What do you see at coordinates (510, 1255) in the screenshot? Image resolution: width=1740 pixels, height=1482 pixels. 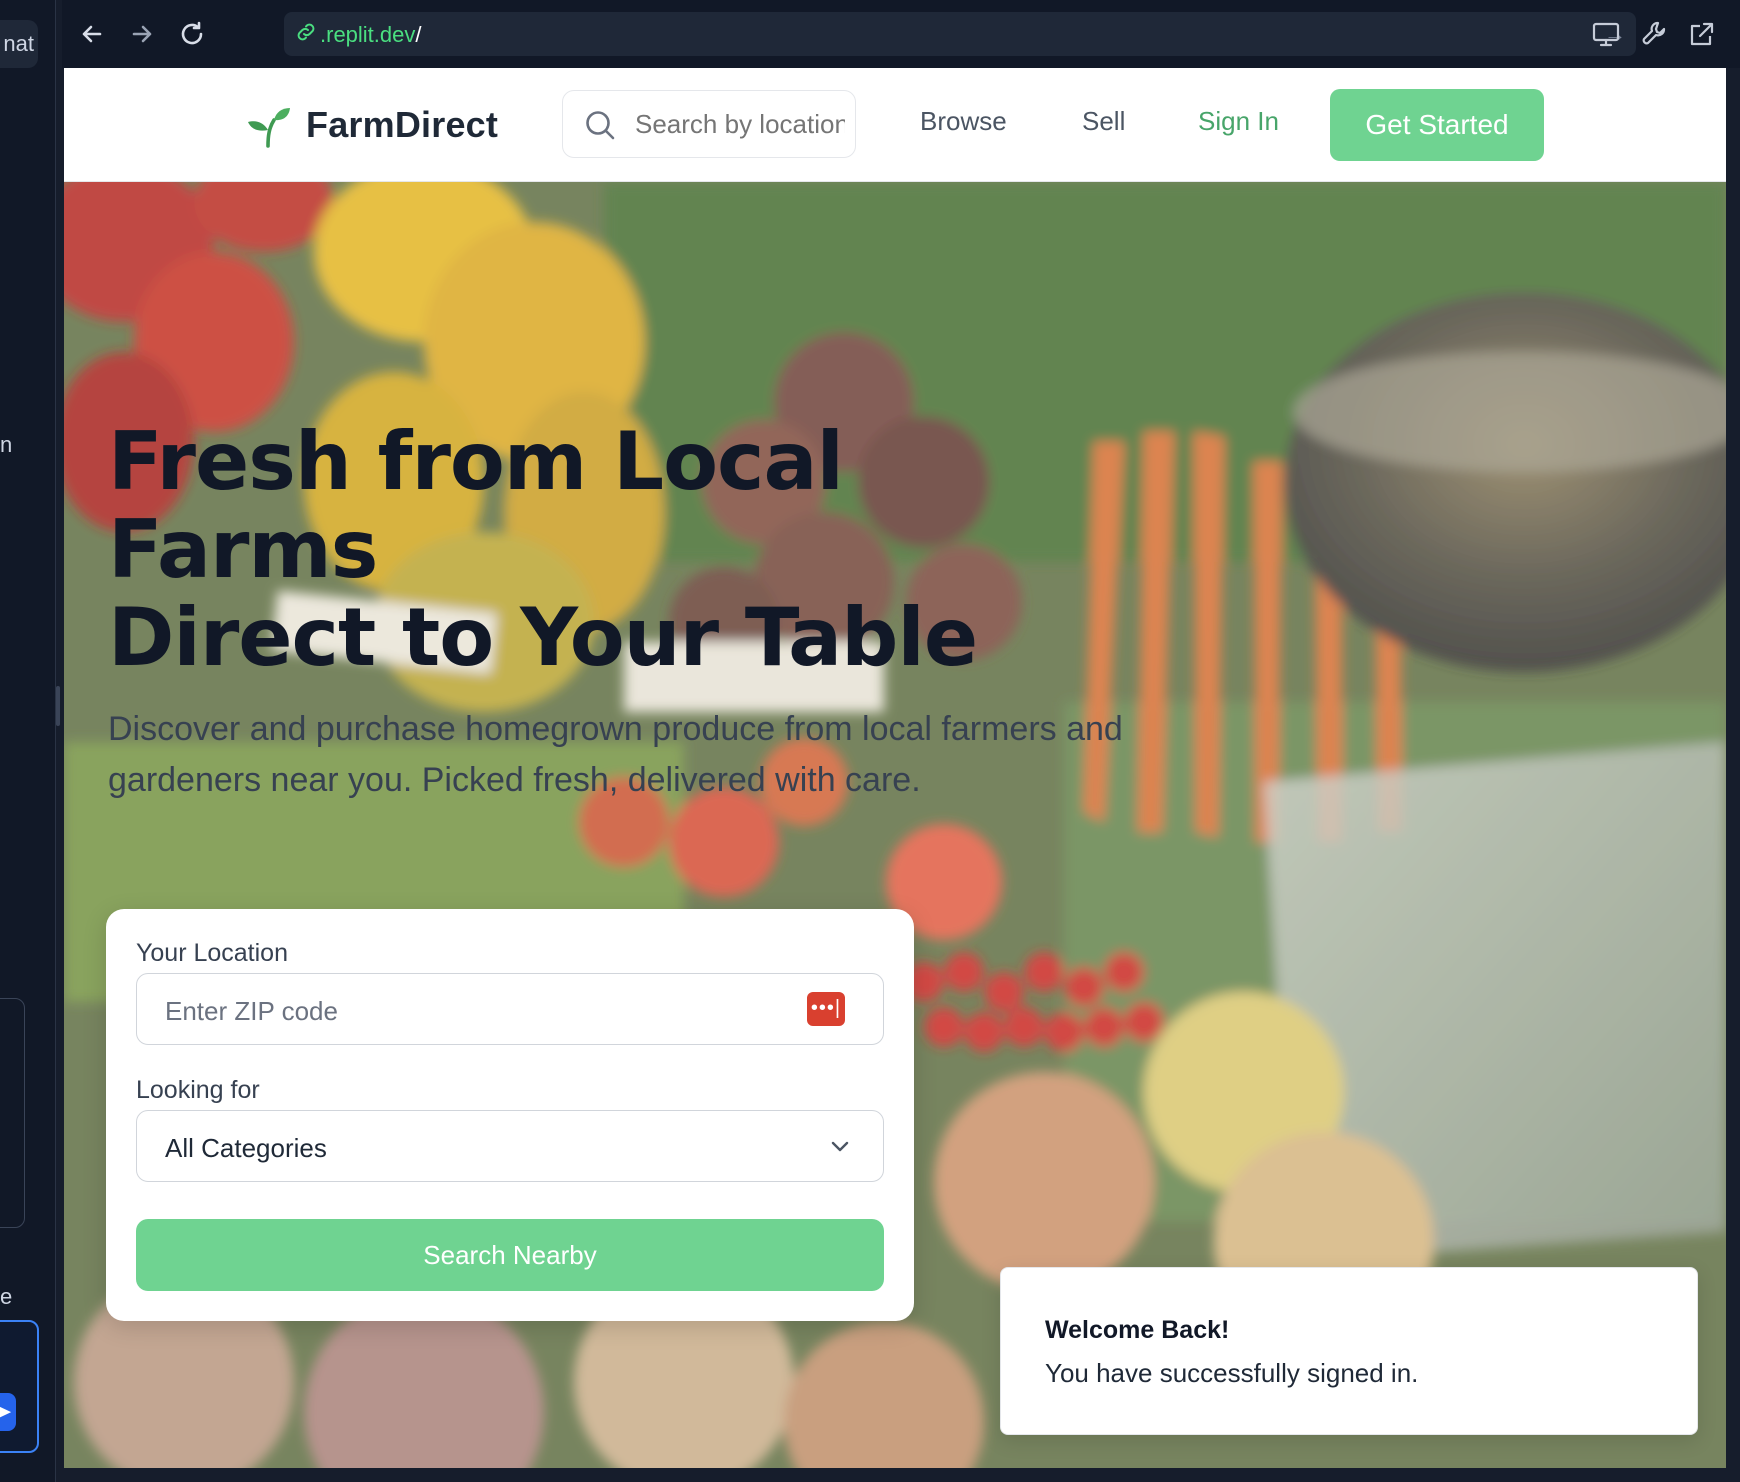 I see `search-nearby-button: Search Nearby` at bounding box center [510, 1255].